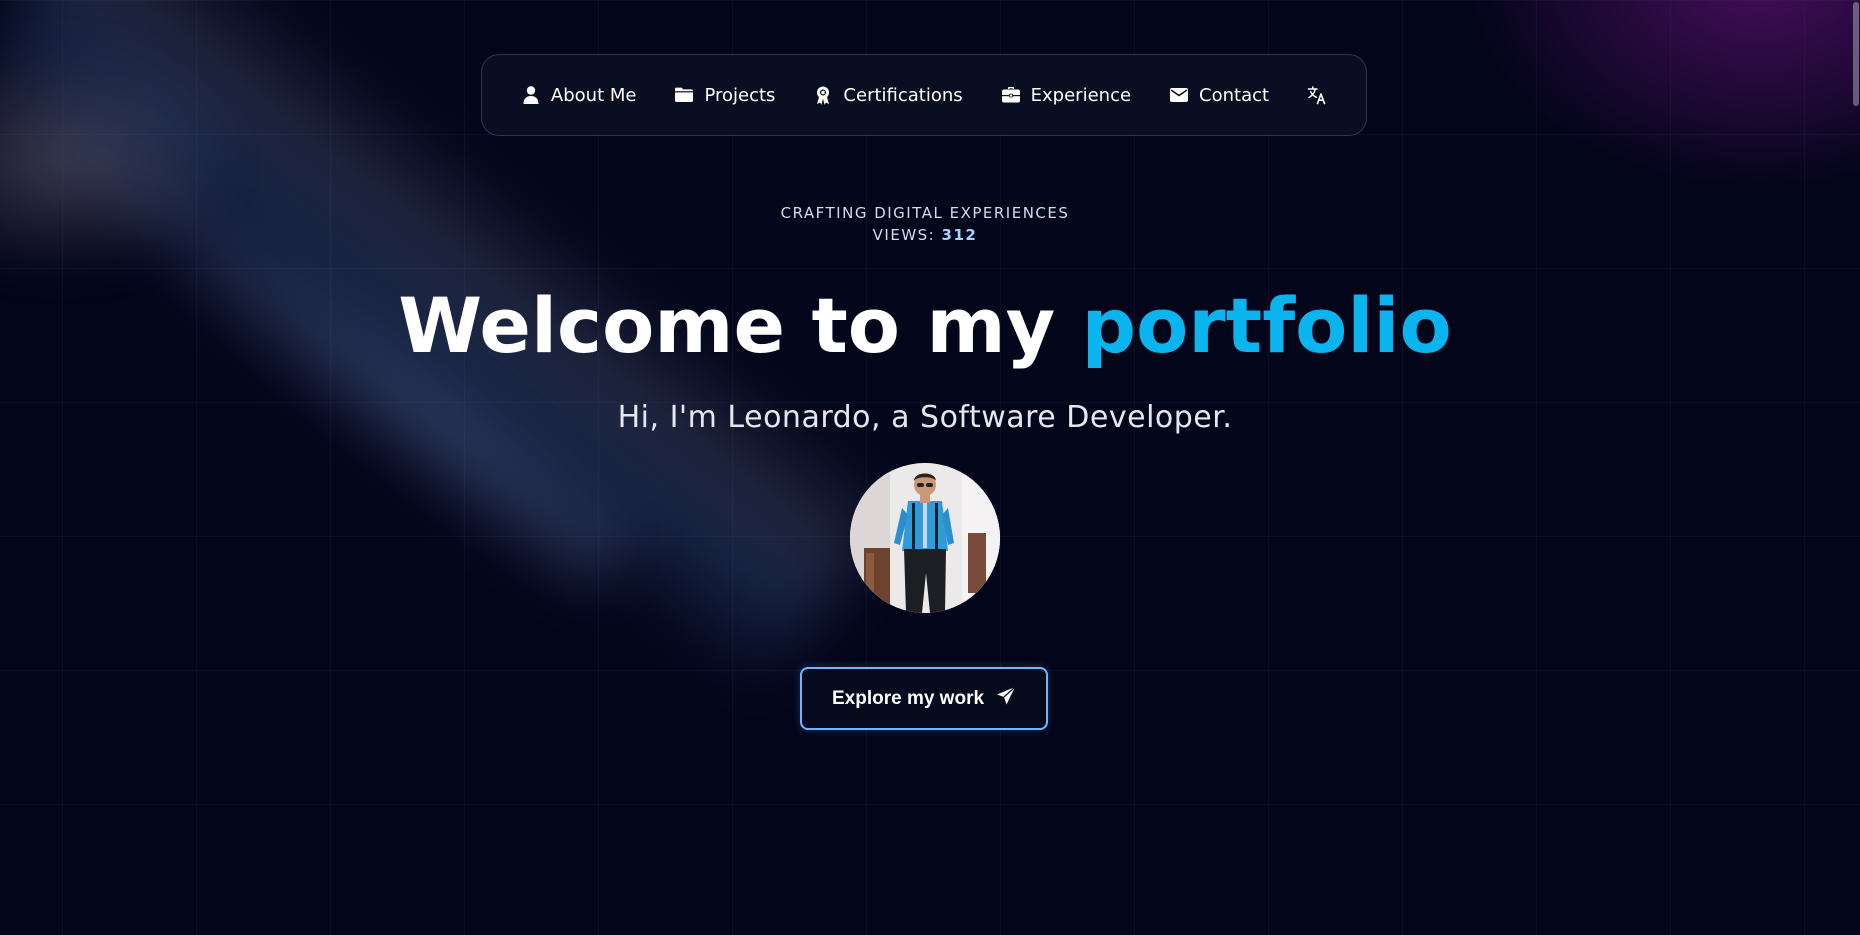  I want to click on nav-item-projects: Projects, so click(724, 95).